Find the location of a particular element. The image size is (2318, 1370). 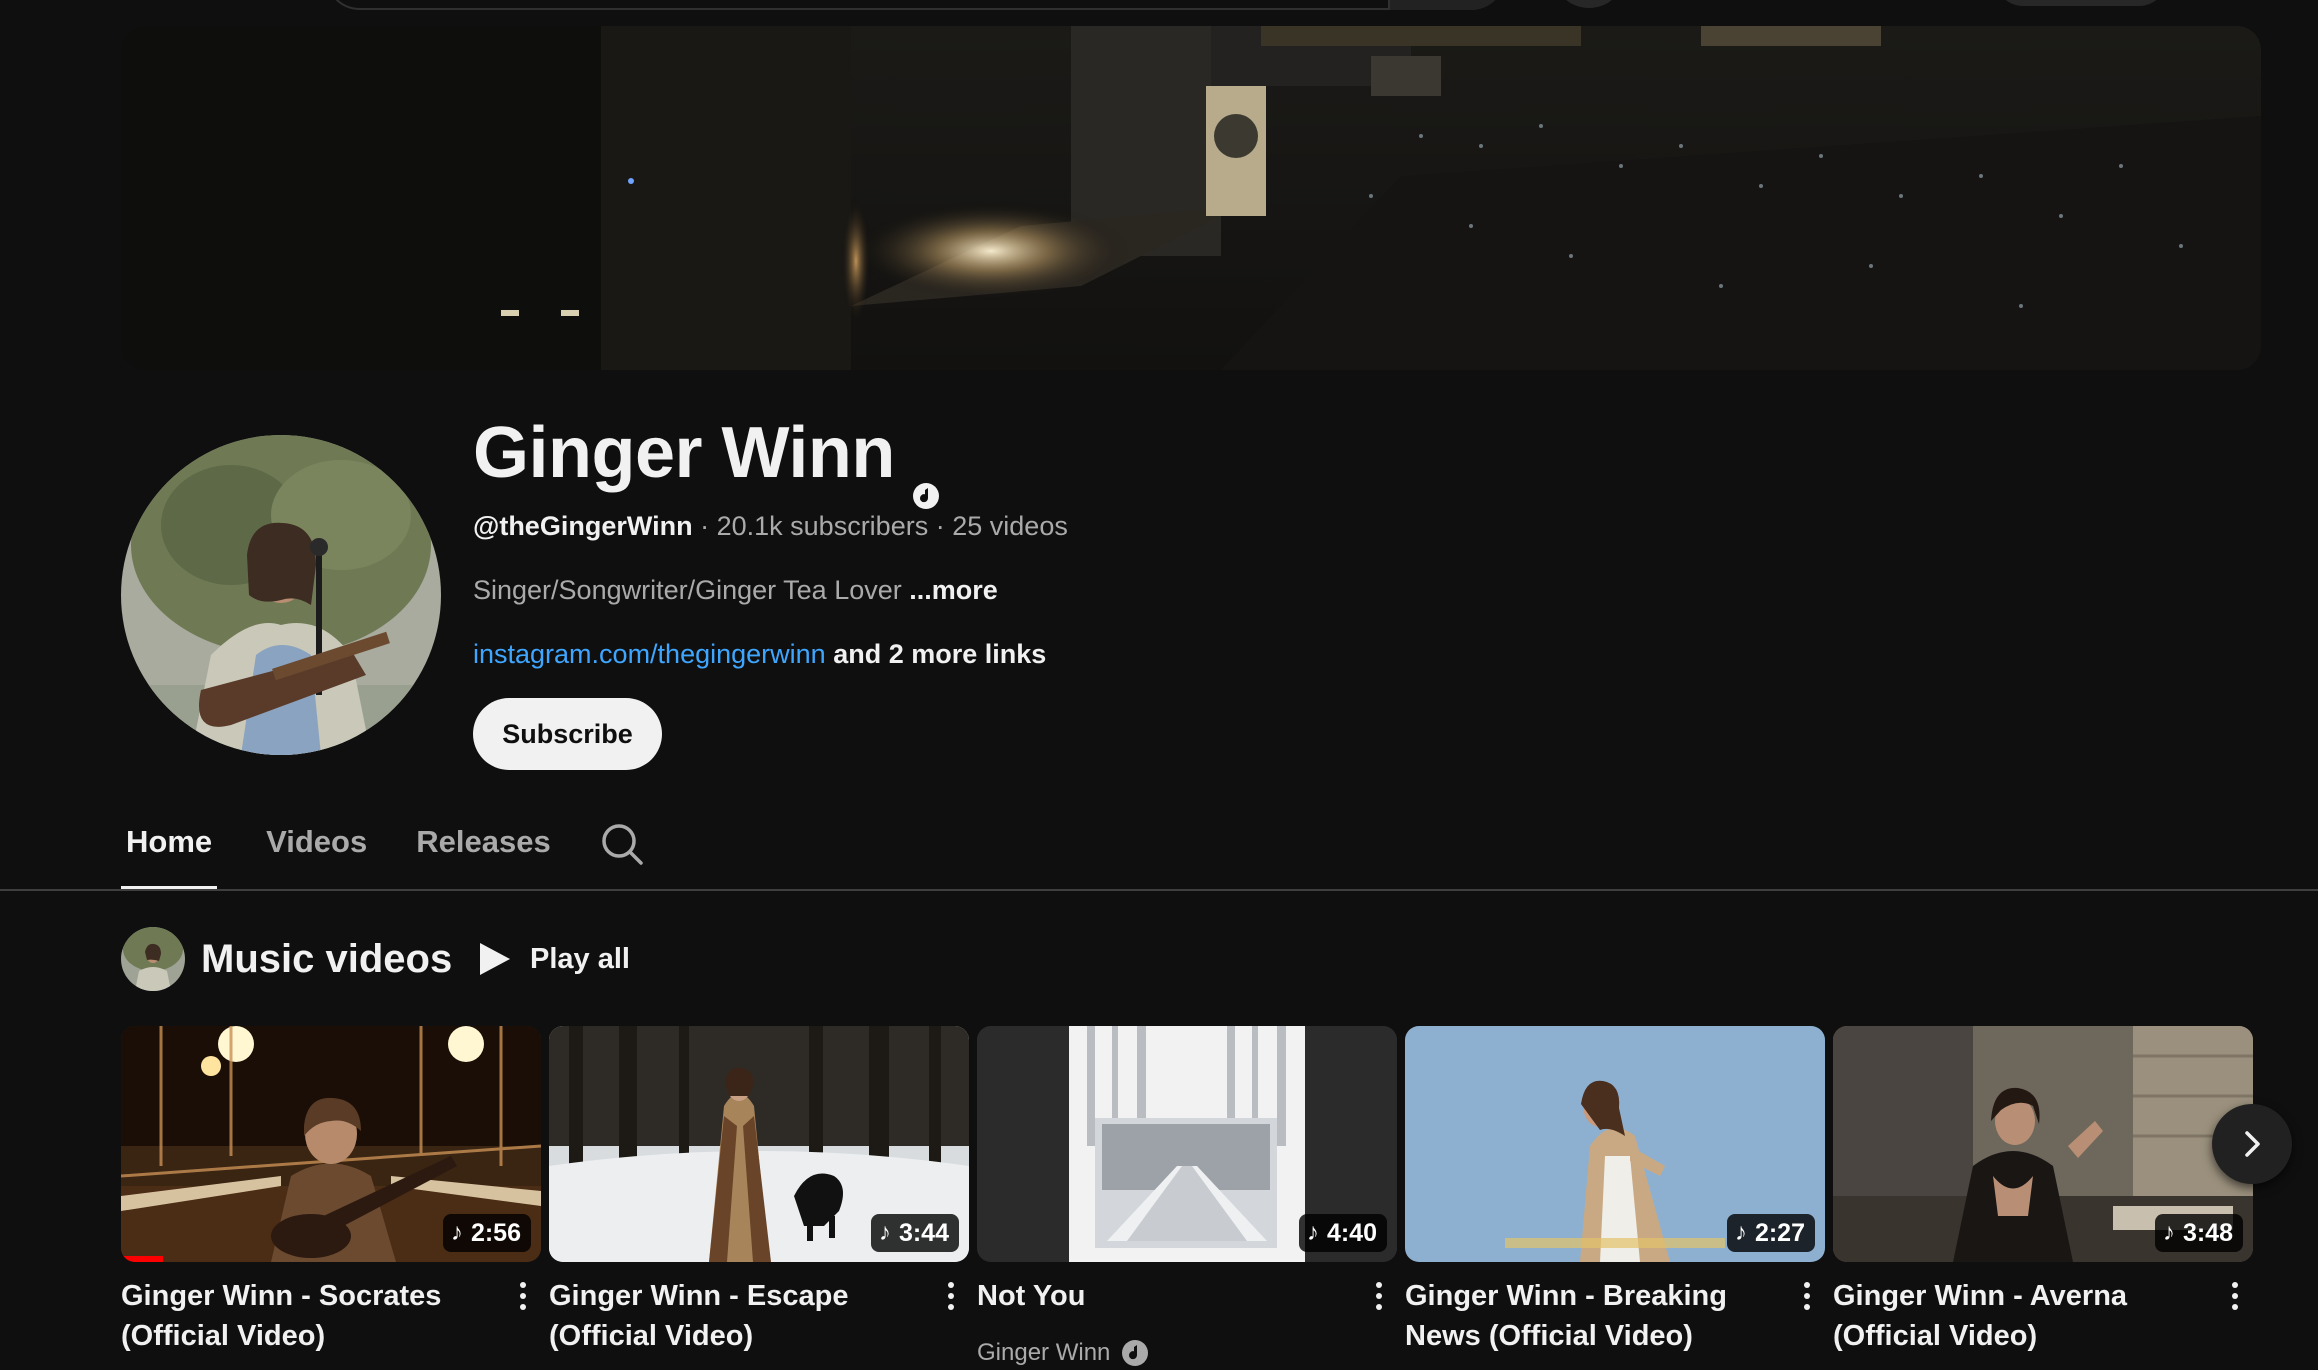

duration-text: 4:40 is located at coordinates (1351, 1233).